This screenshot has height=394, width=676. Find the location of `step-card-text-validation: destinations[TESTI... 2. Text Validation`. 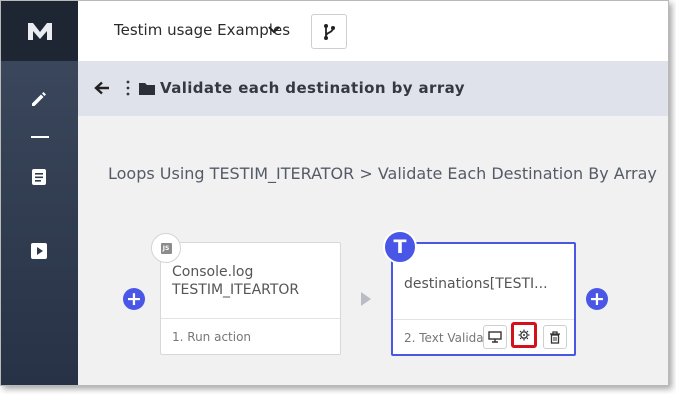

step-card-text-validation: destinations[TESTI... 2. Text Validation is located at coordinates (483, 299).